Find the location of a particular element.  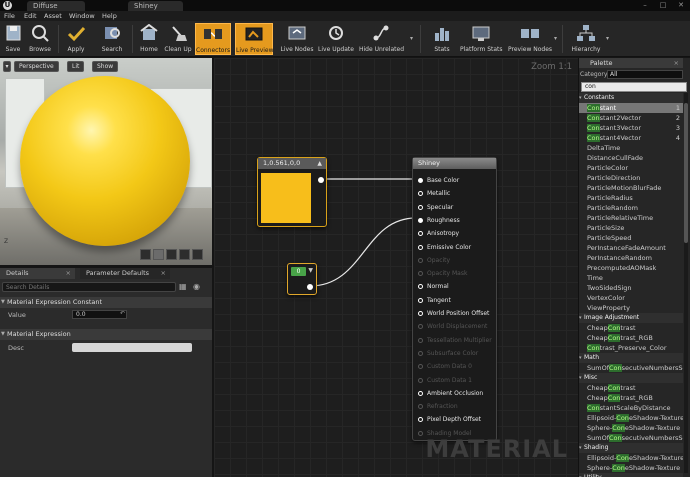

hide-unrelated-button: Hide Unrelated is located at coordinates (381, 39).